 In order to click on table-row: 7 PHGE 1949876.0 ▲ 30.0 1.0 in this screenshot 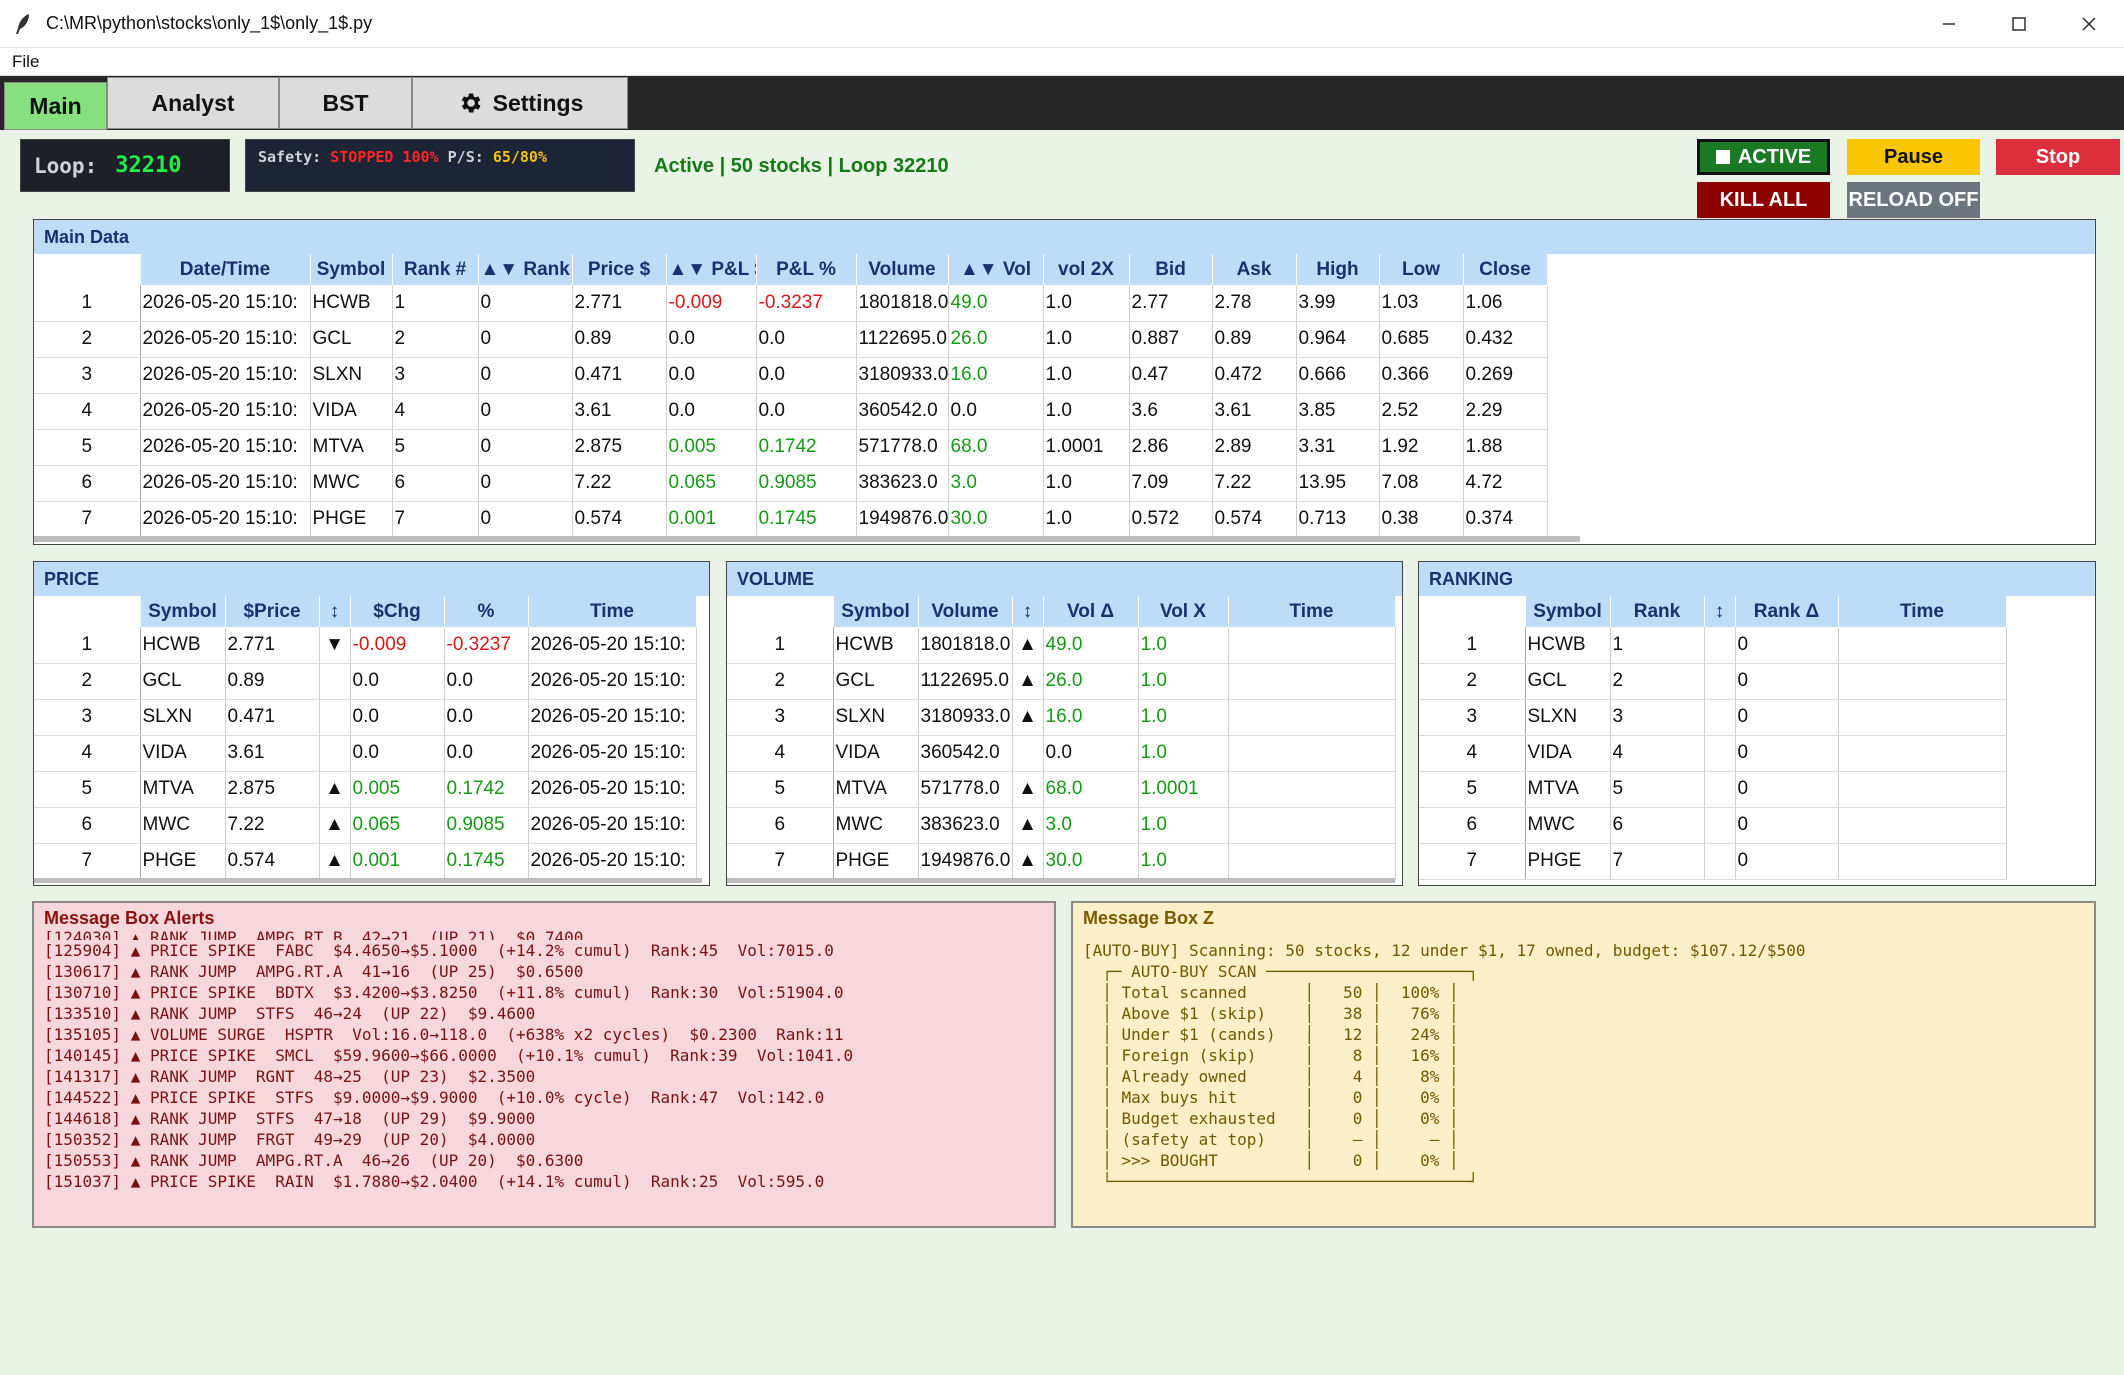, I will do `click(1061, 861)`.